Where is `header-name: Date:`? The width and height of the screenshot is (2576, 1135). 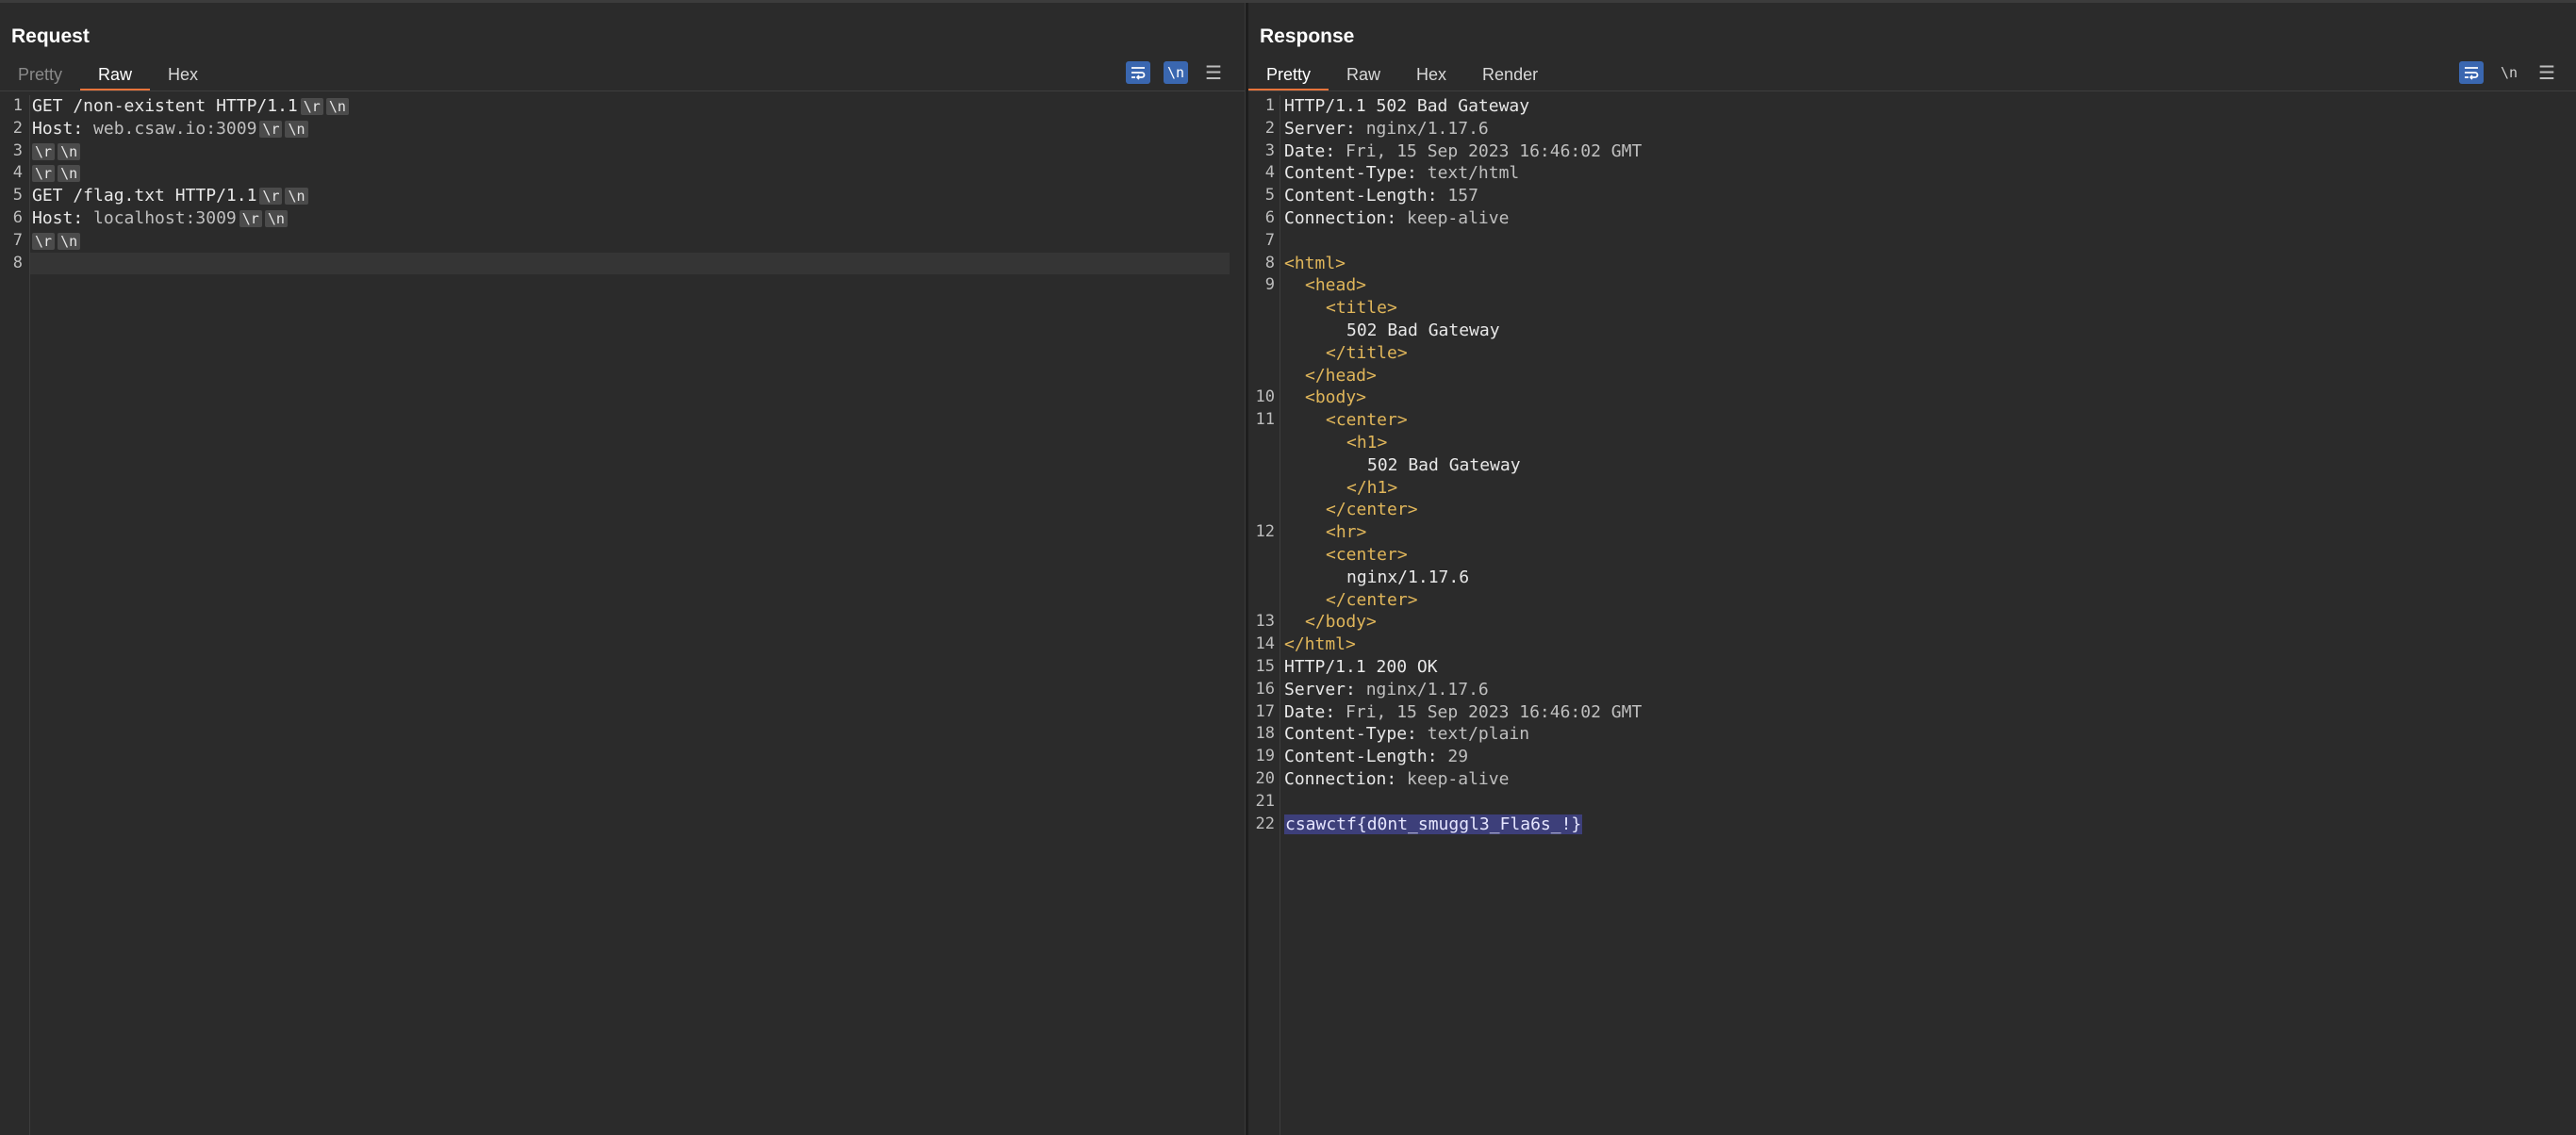 header-name: Date: is located at coordinates (1310, 150).